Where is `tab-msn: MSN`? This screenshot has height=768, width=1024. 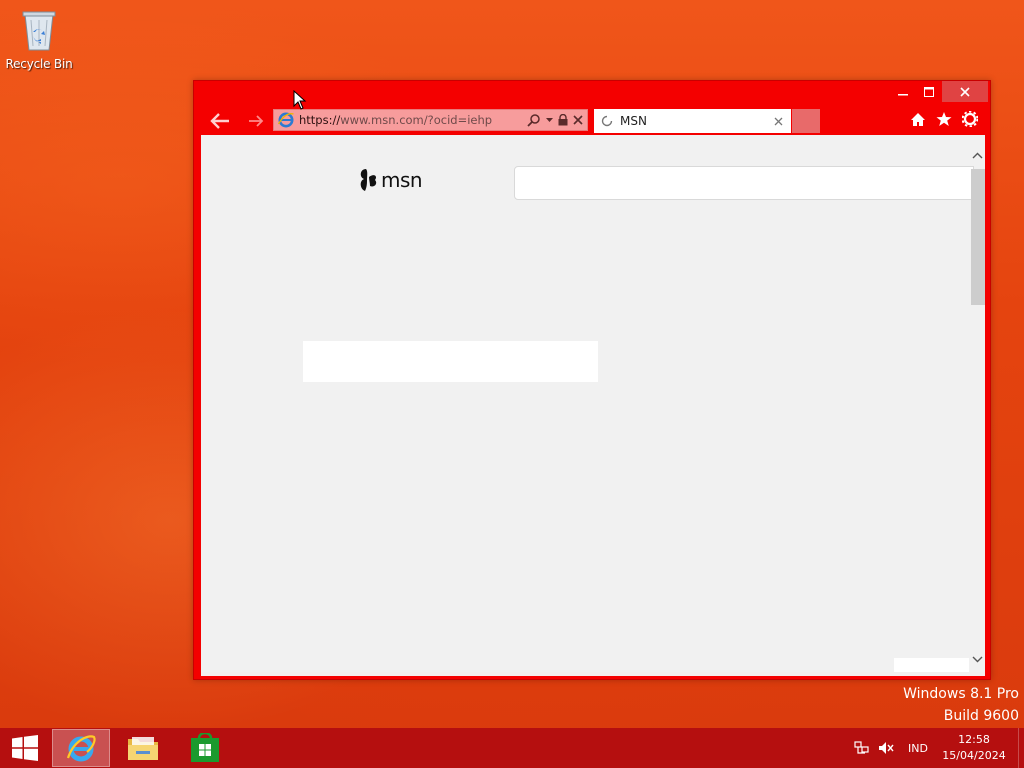
tab-msn: MSN is located at coordinates (692, 121).